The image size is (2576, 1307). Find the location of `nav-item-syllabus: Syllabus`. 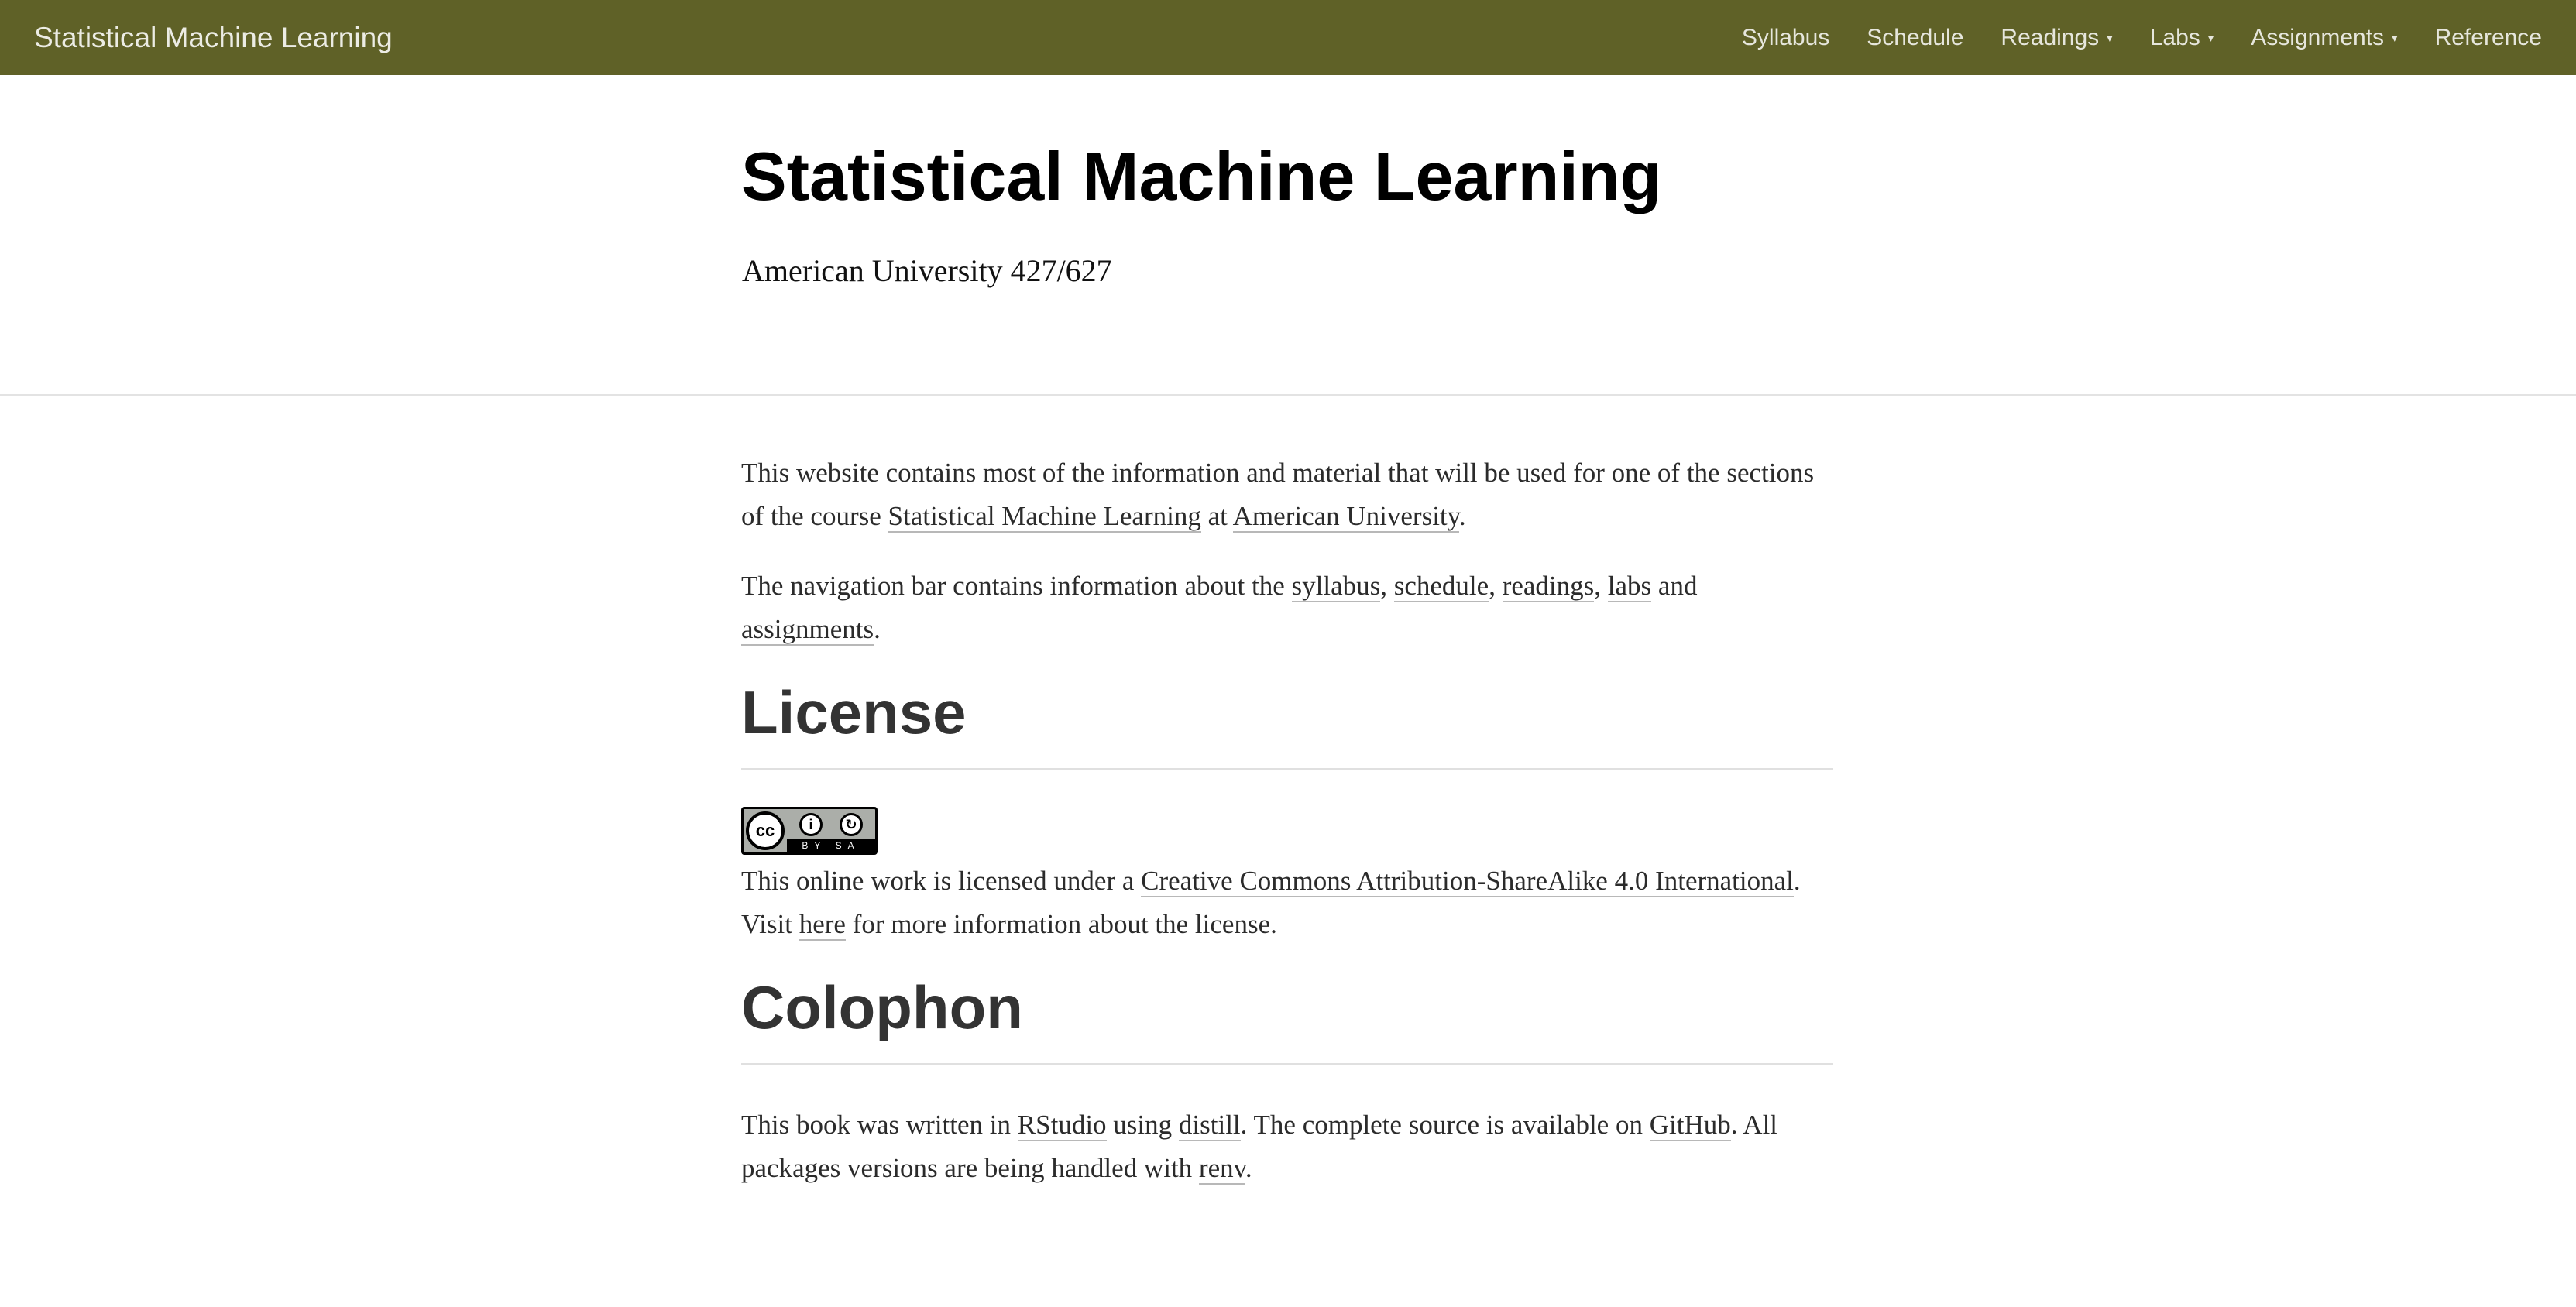

nav-item-syllabus: Syllabus is located at coordinates (1785, 38).